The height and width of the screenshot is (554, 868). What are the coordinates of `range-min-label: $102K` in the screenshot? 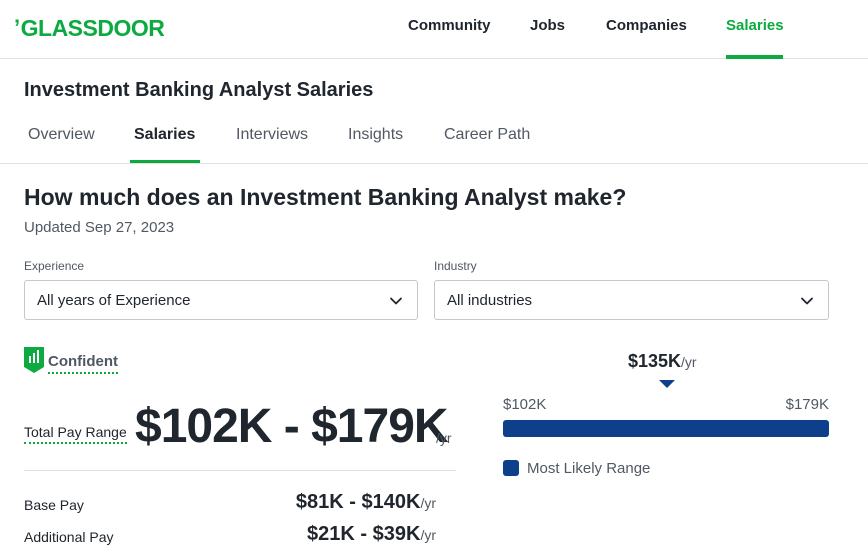 It's located at (525, 404).